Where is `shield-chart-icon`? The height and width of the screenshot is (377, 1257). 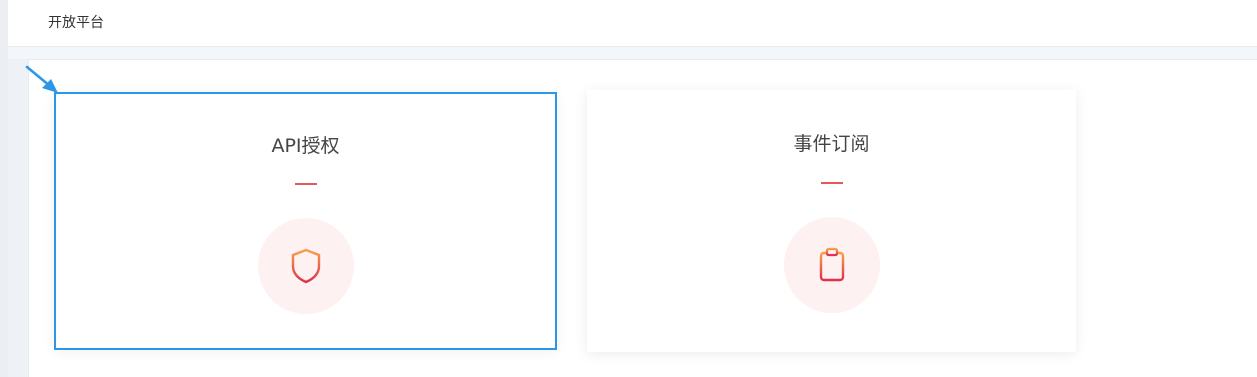
shield-chart-icon is located at coordinates (305, 266).